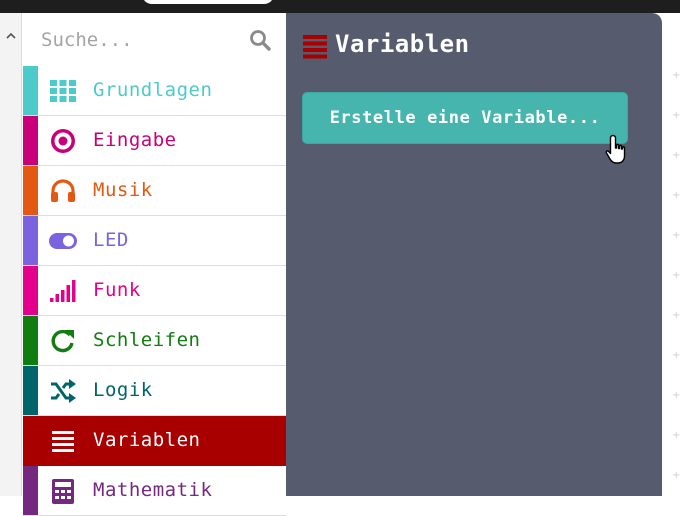 The width and height of the screenshot is (680, 516). I want to click on category-label: Musik, so click(123, 190).